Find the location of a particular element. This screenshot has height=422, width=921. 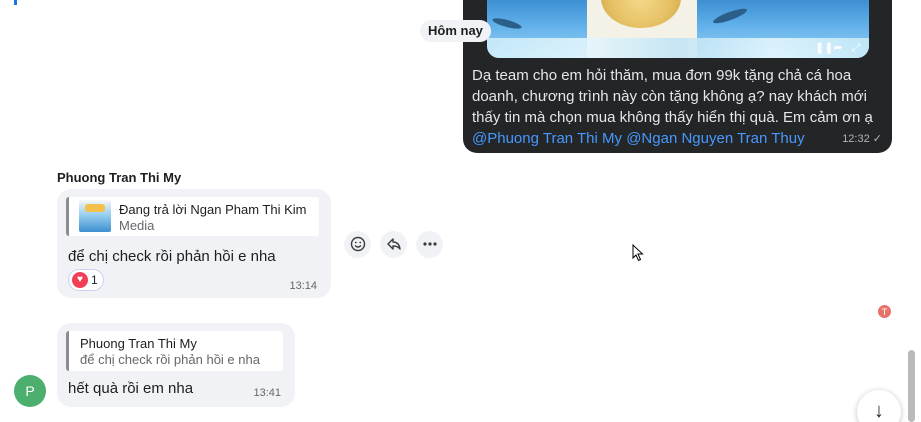

scrollbar-thumb is located at coordinates (911, 386).